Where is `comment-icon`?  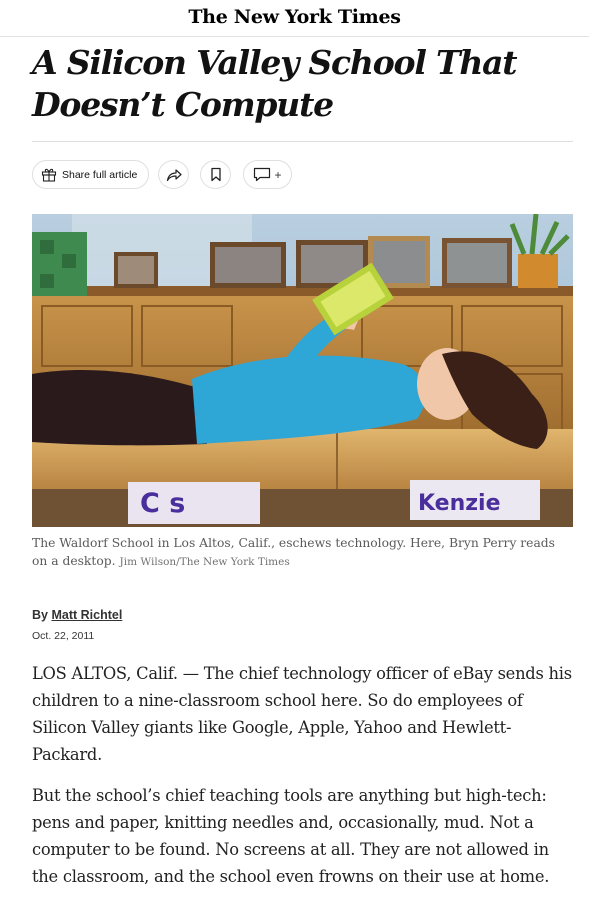 comment-icon is located at coordinates (262, 174).